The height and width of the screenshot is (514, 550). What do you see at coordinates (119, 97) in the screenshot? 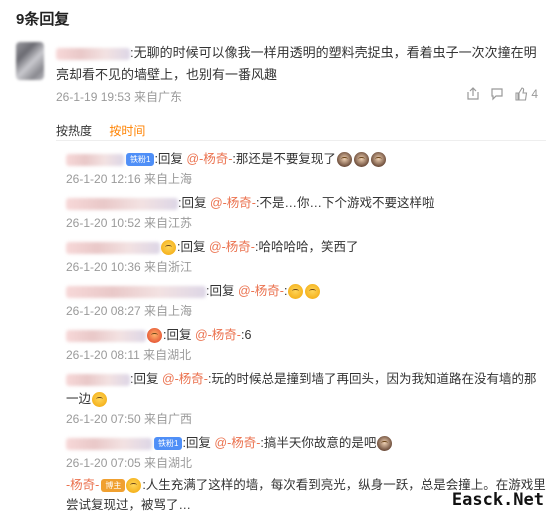
I see `main-comment-meta: 26-1-19 19:53 来自广东` at bounding box center [119, 97].